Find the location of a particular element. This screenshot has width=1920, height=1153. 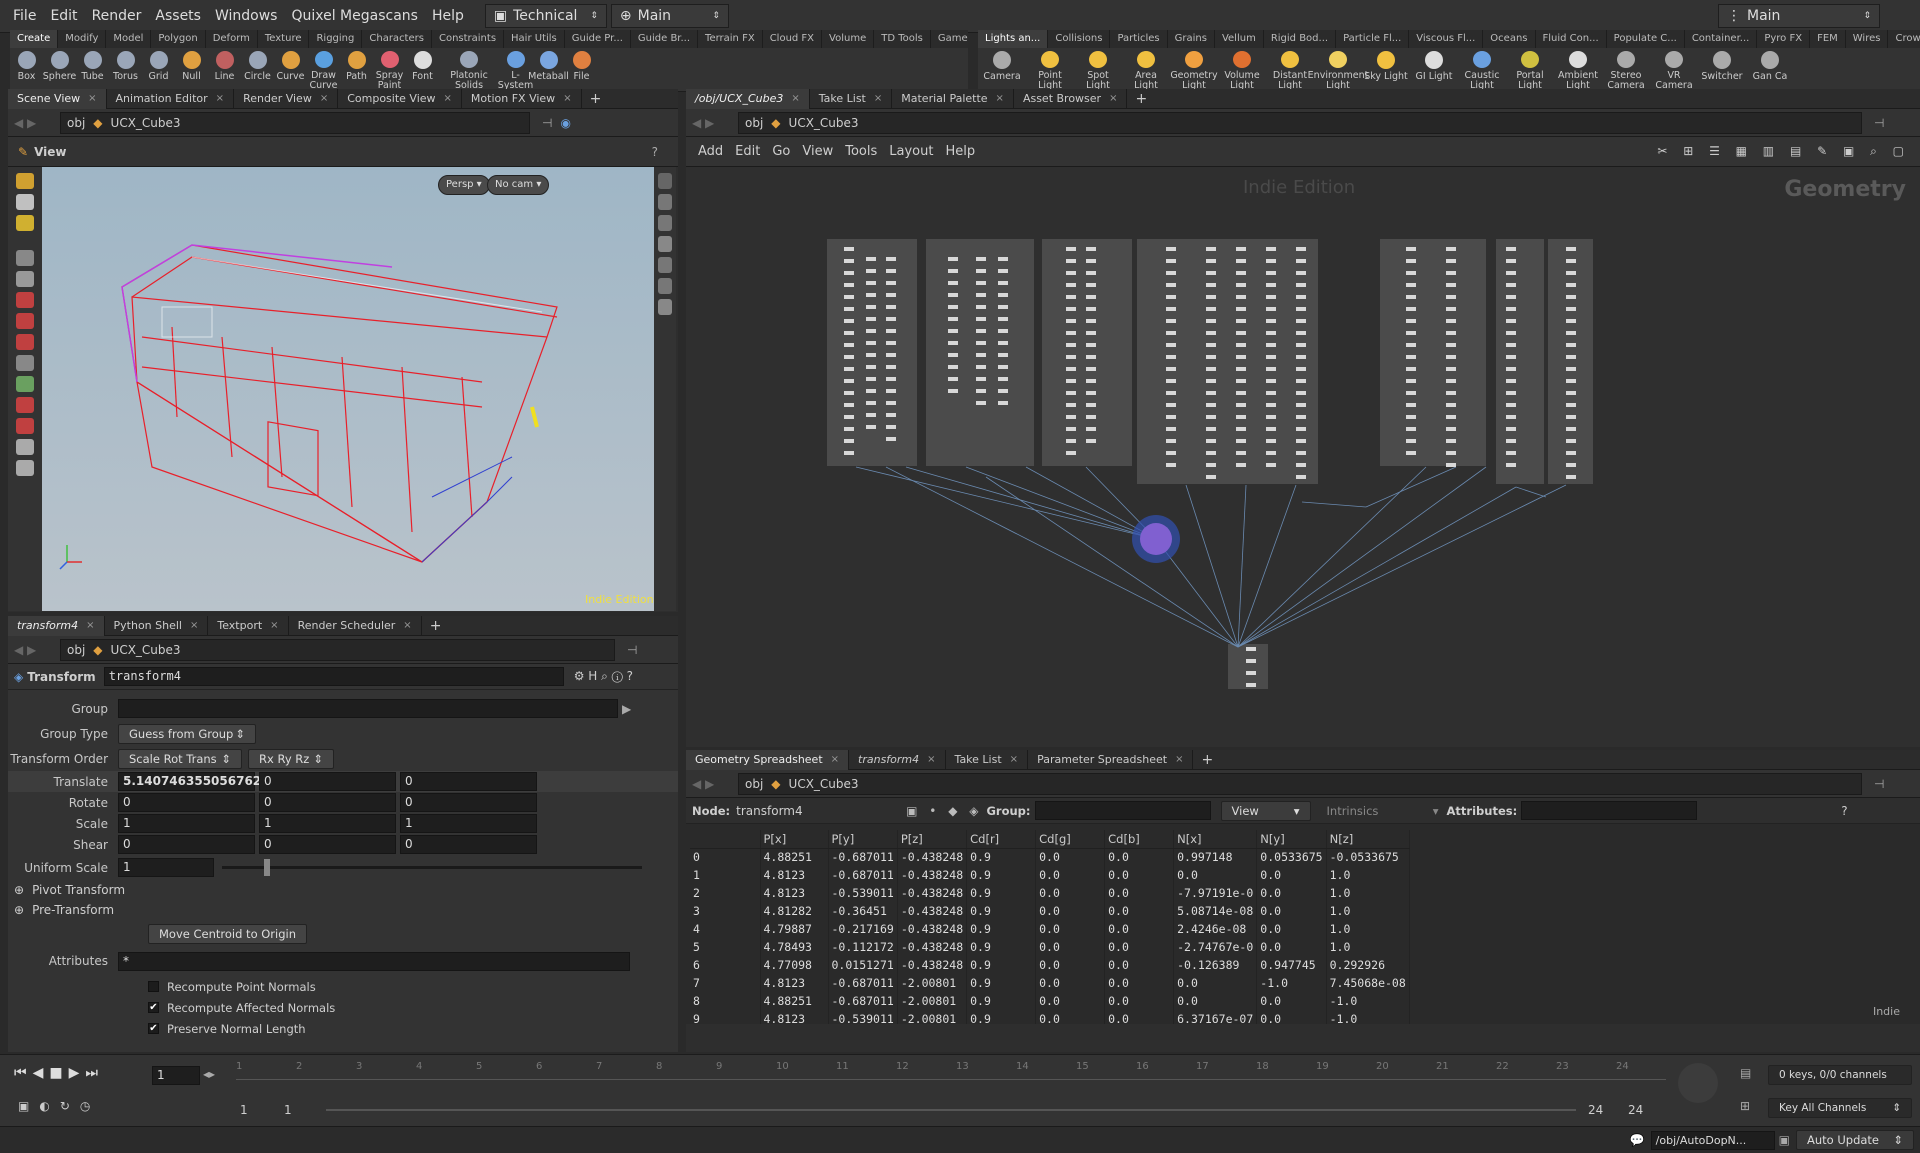

back-forward-icon: ◀ ▶ is located at coordinates (34, 123).